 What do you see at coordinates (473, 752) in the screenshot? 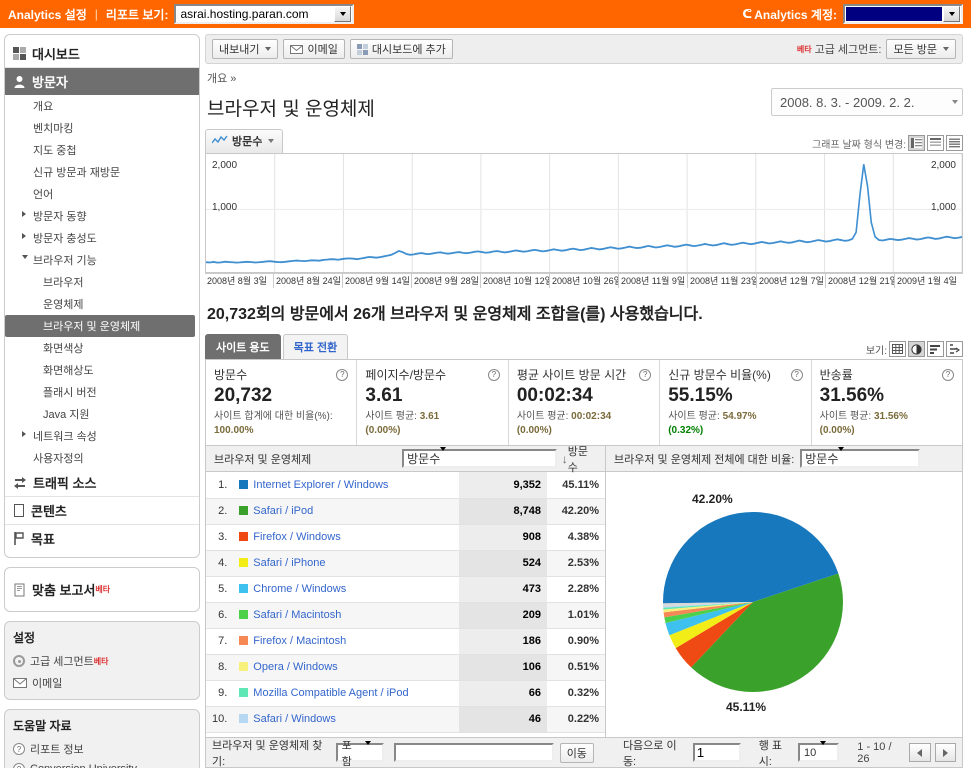
I see `search-input` at bounding box center [473, 752].